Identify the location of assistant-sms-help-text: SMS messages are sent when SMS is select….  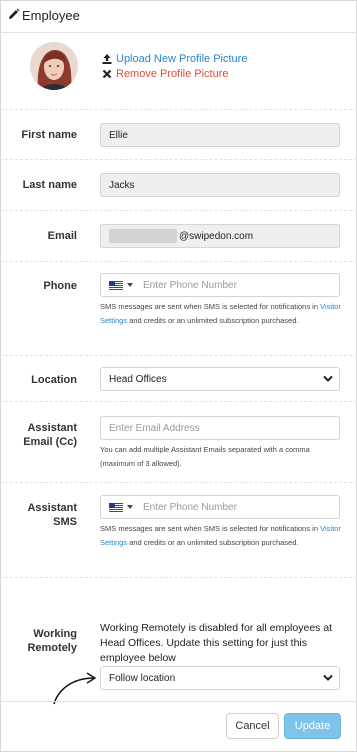
(222, 536).